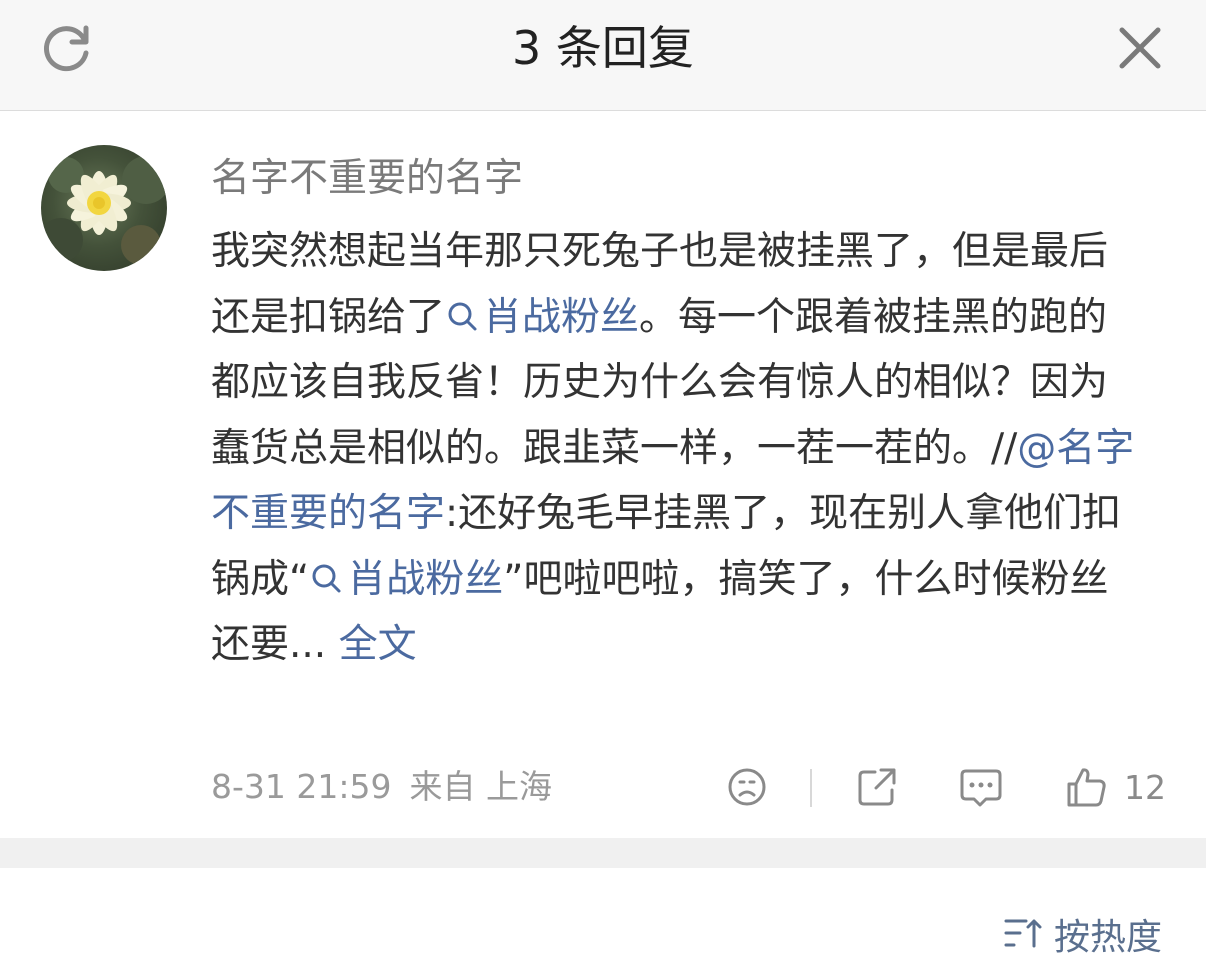 This screenshot has width=1206, height=963. I want to click on like-button: 12, so click(1115, 787).